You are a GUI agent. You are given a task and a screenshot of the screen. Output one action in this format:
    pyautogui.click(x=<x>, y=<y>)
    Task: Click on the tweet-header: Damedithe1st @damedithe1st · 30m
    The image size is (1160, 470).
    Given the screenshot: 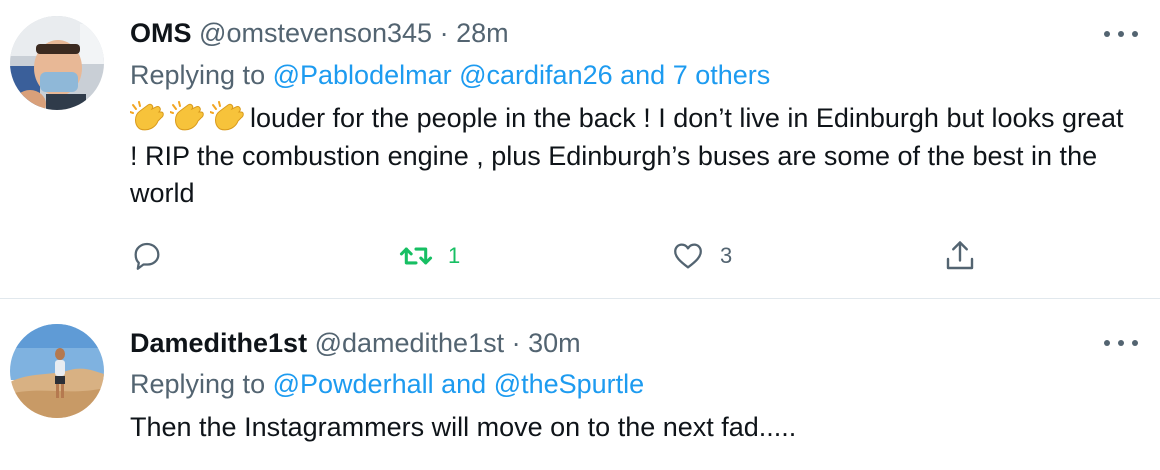 What is the action you would take?
    pyautogui.click(x=355, y=343)
    